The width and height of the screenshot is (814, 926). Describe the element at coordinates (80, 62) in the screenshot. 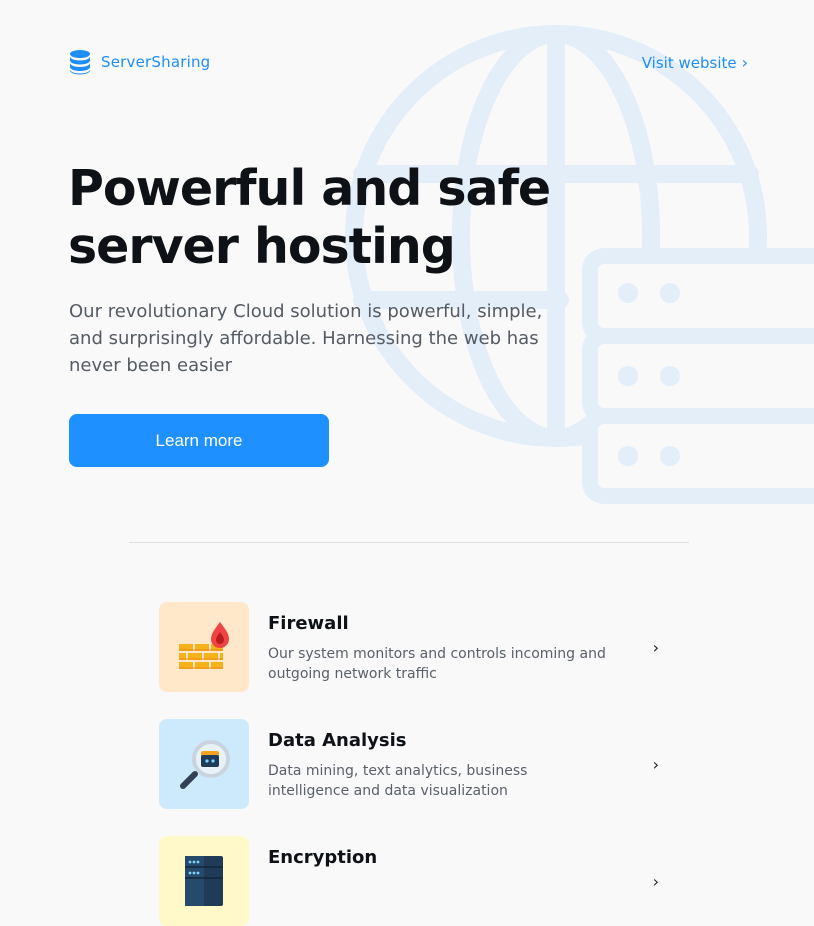

I see `database-icon` at that location.